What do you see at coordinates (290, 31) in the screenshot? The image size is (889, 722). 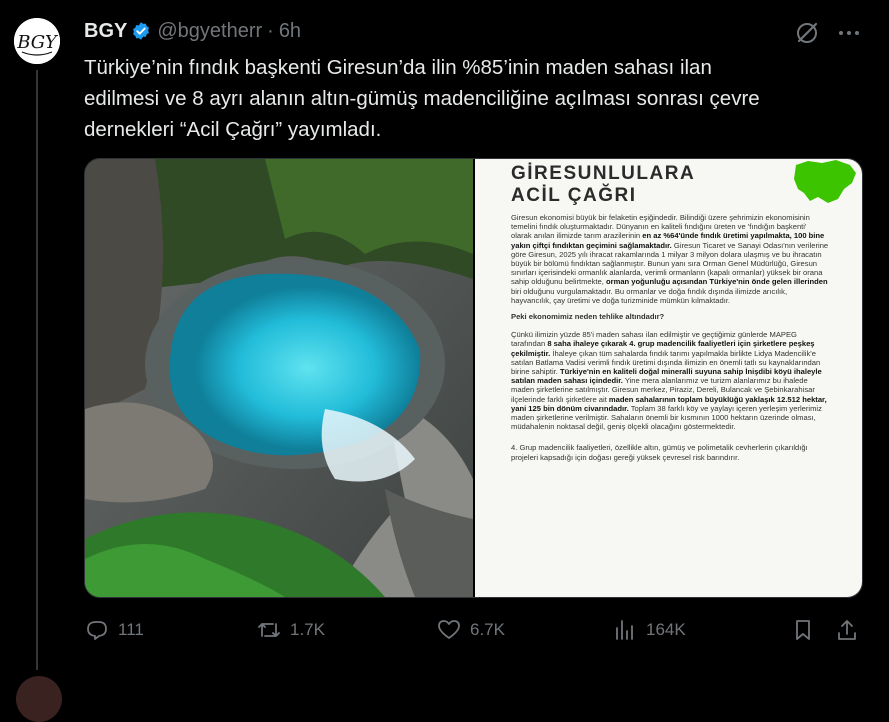 I see `post-time: 6h` at bounding box center [290, 31].